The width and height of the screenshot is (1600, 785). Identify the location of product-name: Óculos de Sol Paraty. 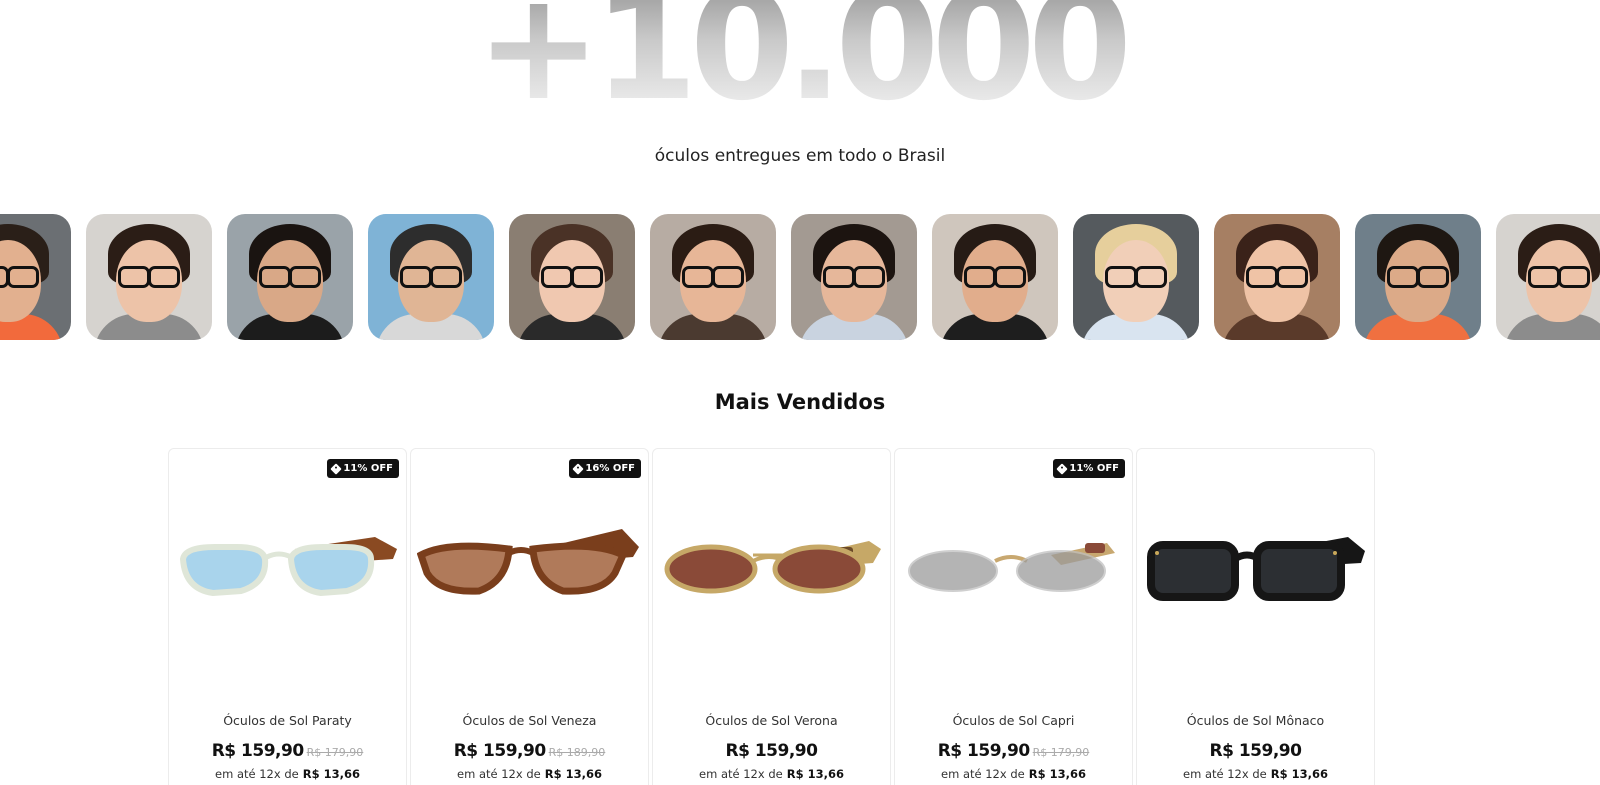
(287, 720).